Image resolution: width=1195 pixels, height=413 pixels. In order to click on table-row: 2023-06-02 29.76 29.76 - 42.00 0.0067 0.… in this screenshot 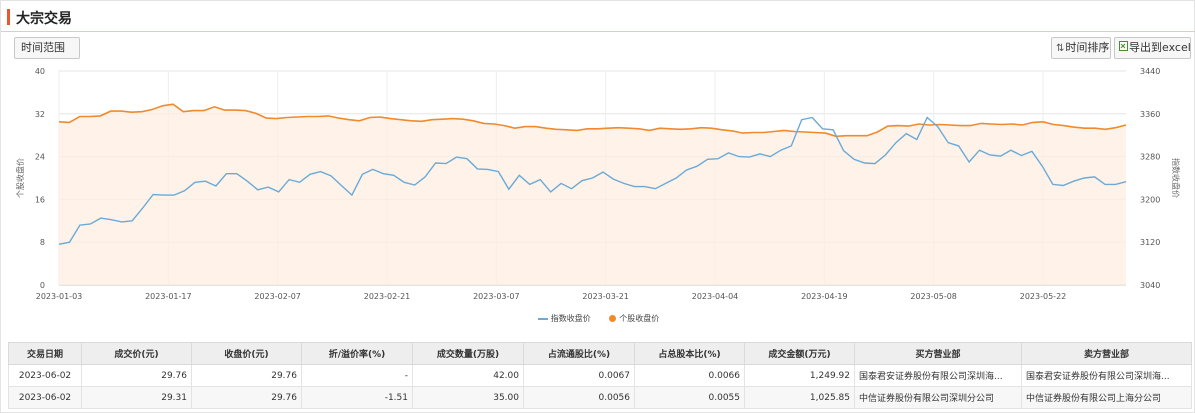, I will do `click(600, 375)`.